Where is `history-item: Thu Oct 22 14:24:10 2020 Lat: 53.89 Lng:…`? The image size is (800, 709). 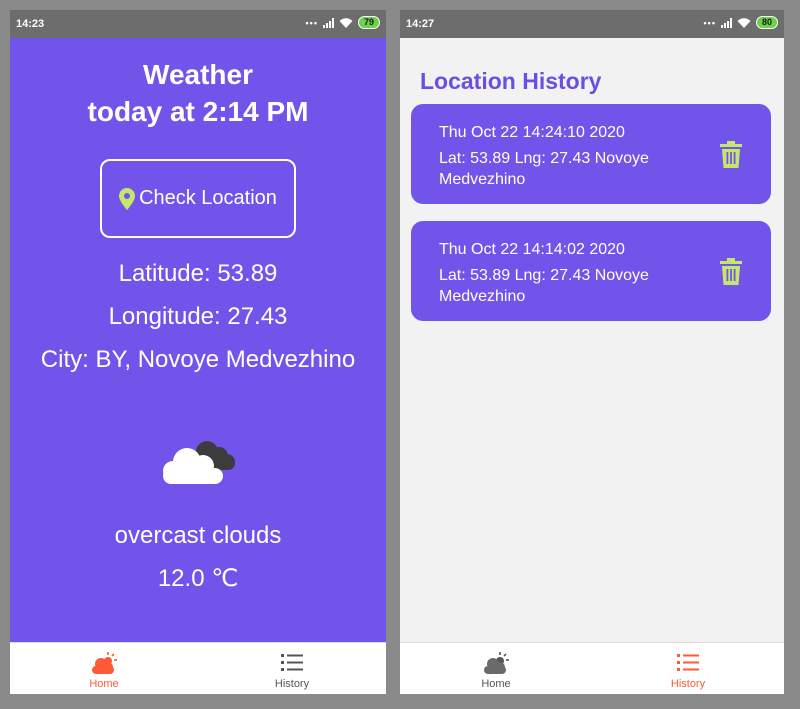 history-item: Thu Oct 22 14:24:10 2020 Lat: 53.89 Lng:… is located at coordinates (591, 154).